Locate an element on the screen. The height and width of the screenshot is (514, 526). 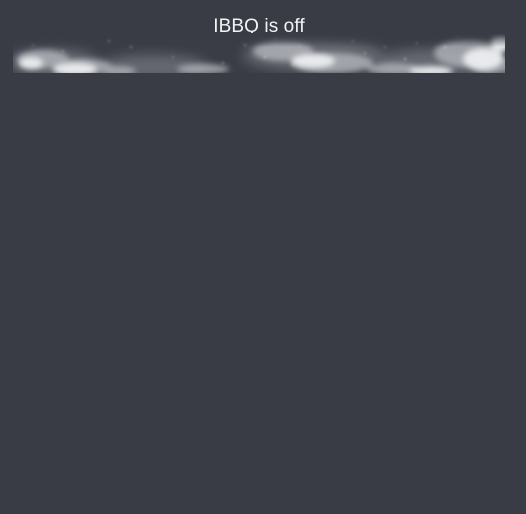
smoke-banner-image is located at coordinates (259, 53).